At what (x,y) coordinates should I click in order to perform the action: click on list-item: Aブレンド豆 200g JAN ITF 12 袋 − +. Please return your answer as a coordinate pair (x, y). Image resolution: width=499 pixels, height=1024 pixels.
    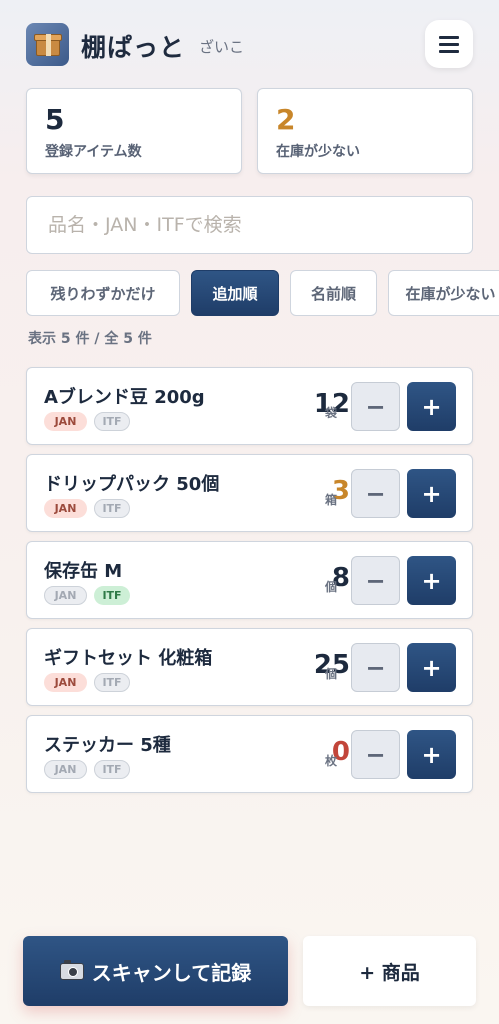
    Looking at the image, I should click on (249, 406).